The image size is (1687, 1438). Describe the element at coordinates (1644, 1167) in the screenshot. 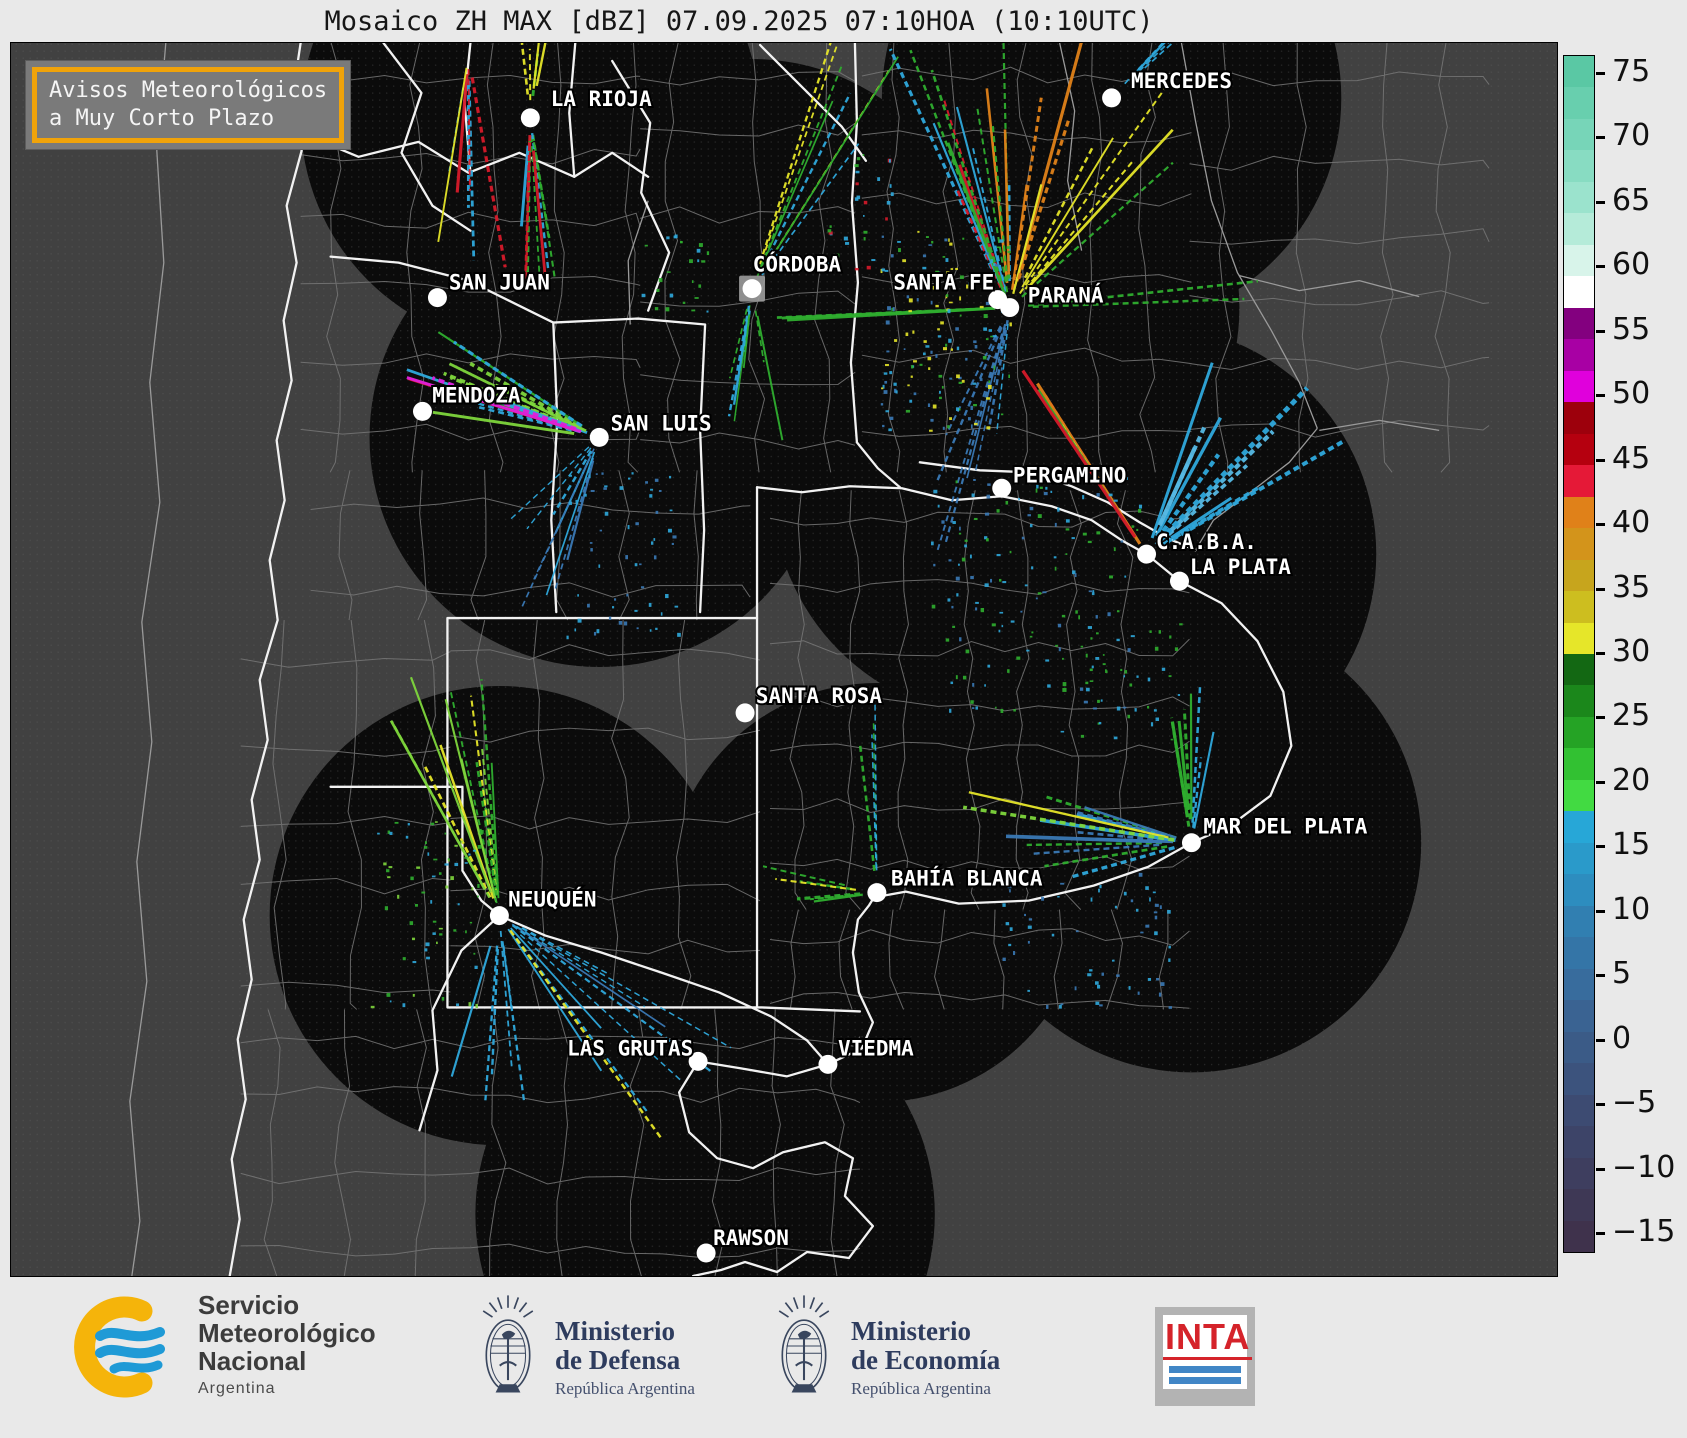

I see `colorbar-tick-label: −10` at that location.